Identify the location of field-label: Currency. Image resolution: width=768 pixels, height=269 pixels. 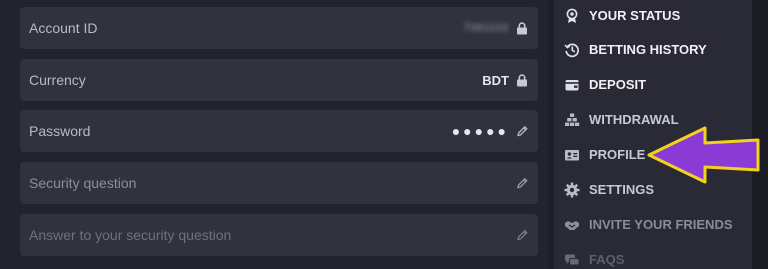
(57, 80).